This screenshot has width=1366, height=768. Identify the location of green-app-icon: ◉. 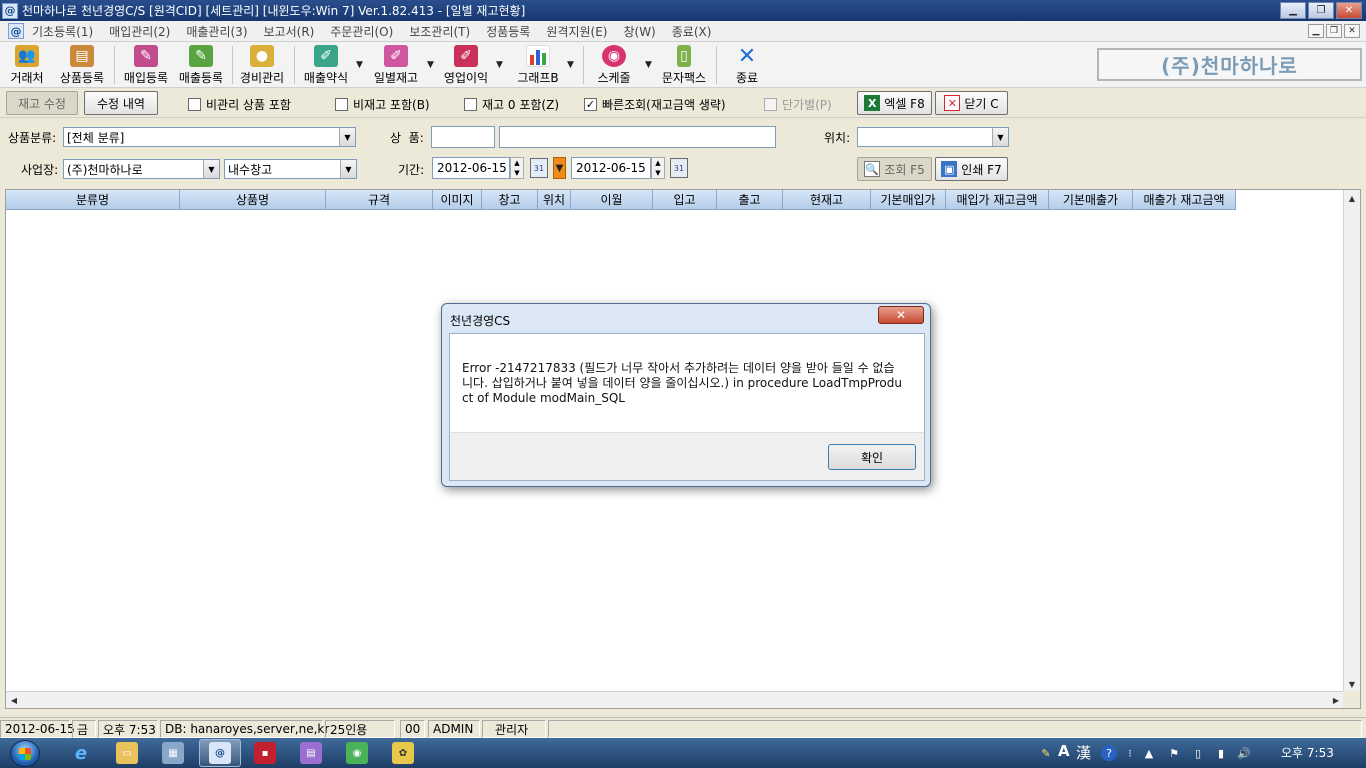
(357, 753).